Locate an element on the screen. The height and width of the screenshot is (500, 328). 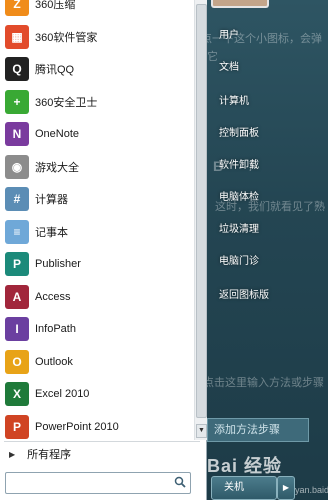
360-software-manager-icon: ▦ is located at coordinates (17, 36).